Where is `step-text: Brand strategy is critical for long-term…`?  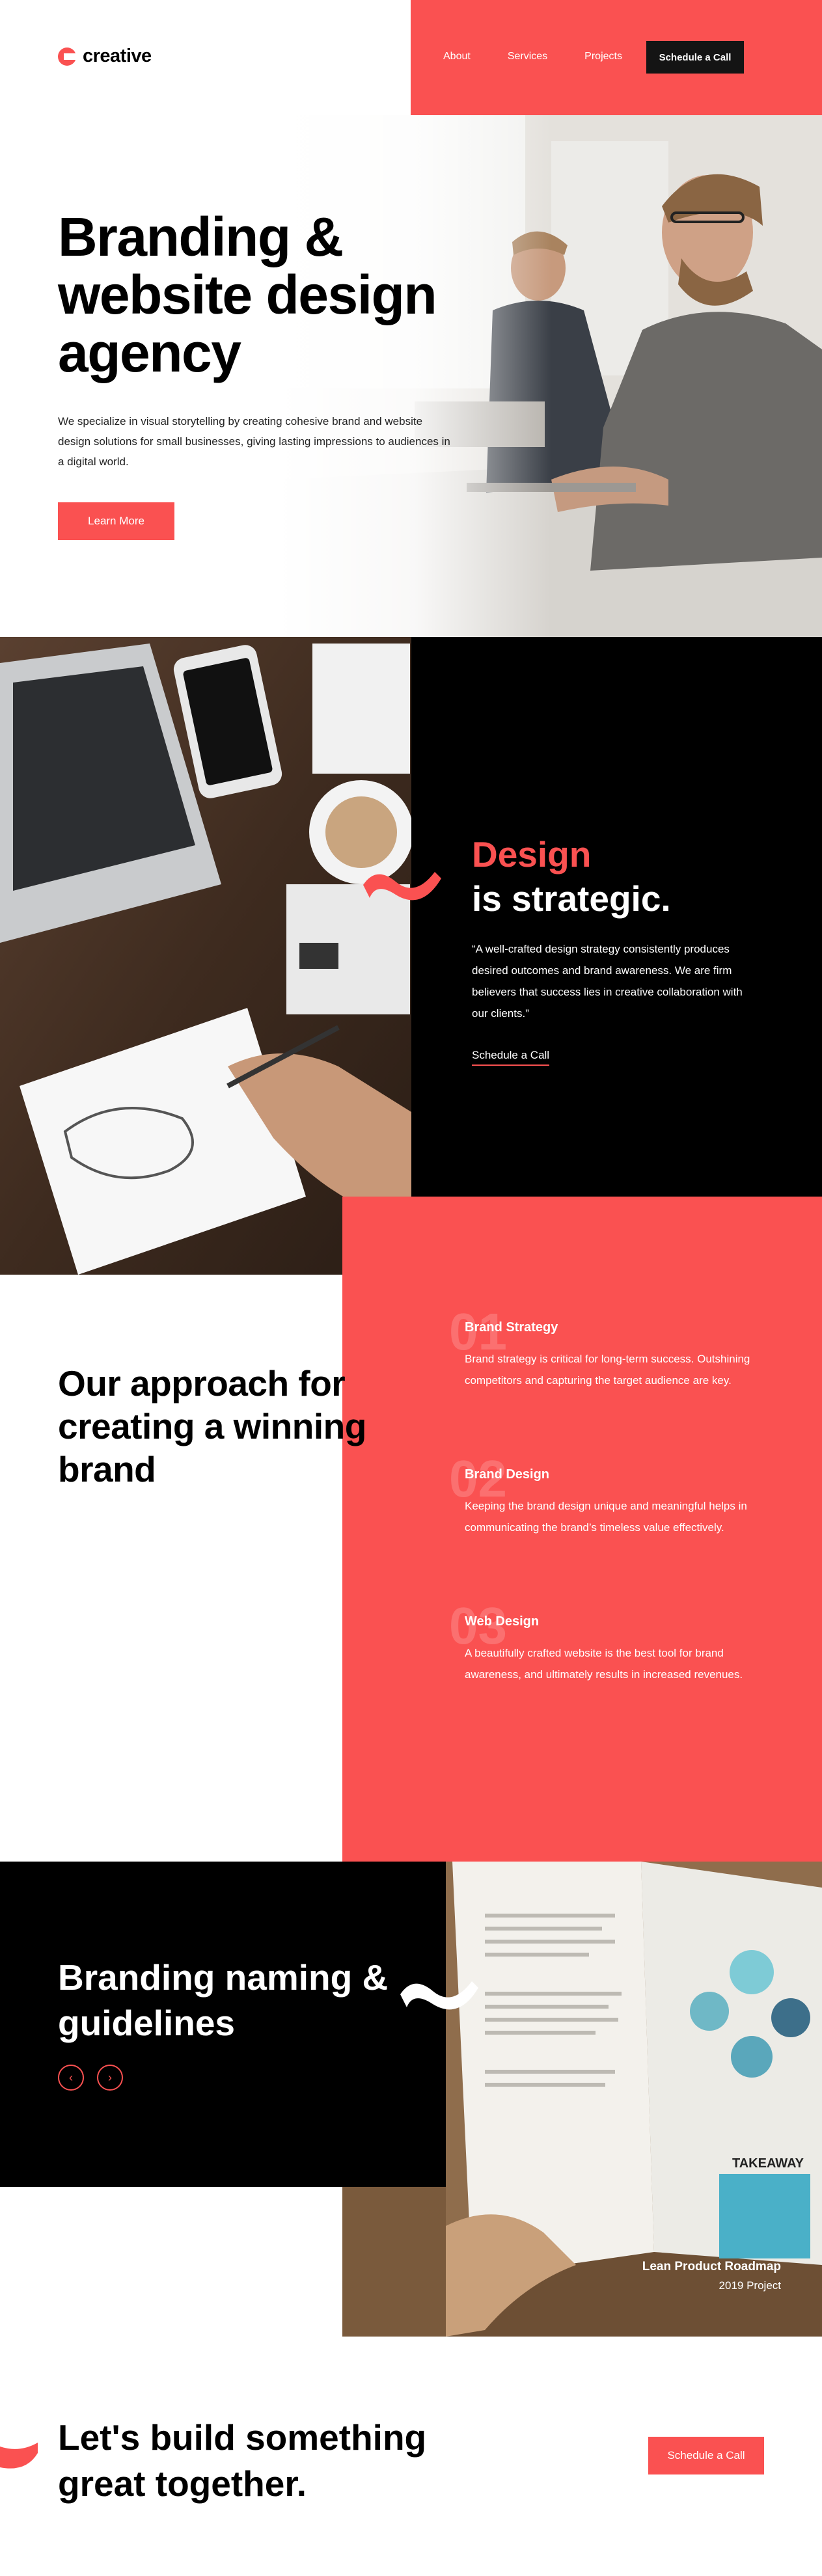
step-text: Brand strategy is critical for long-term… is located at coordinates (607, 1370).